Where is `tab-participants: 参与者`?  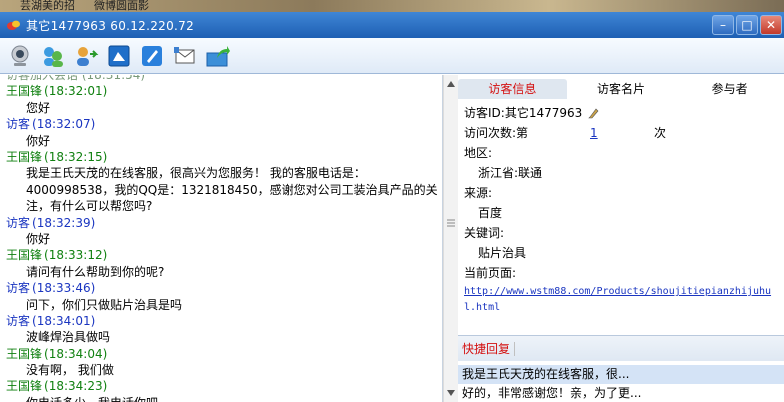
tab-participants: 参与者 is located at coordinates (729, 89).